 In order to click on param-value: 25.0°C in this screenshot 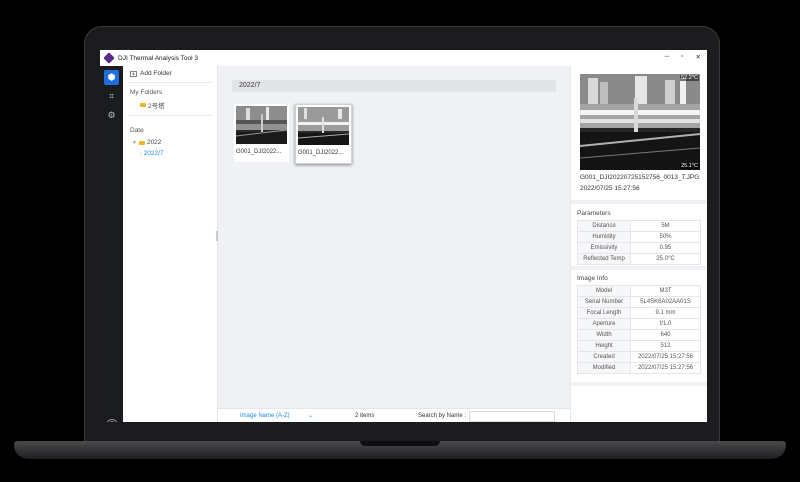, I will do `click(665, 259)`.